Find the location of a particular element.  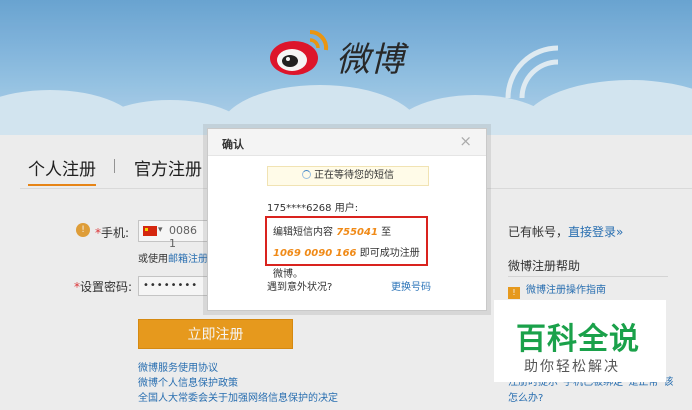

sms-prefix: 编辑短信内容 is located at coordinates (303, 232).